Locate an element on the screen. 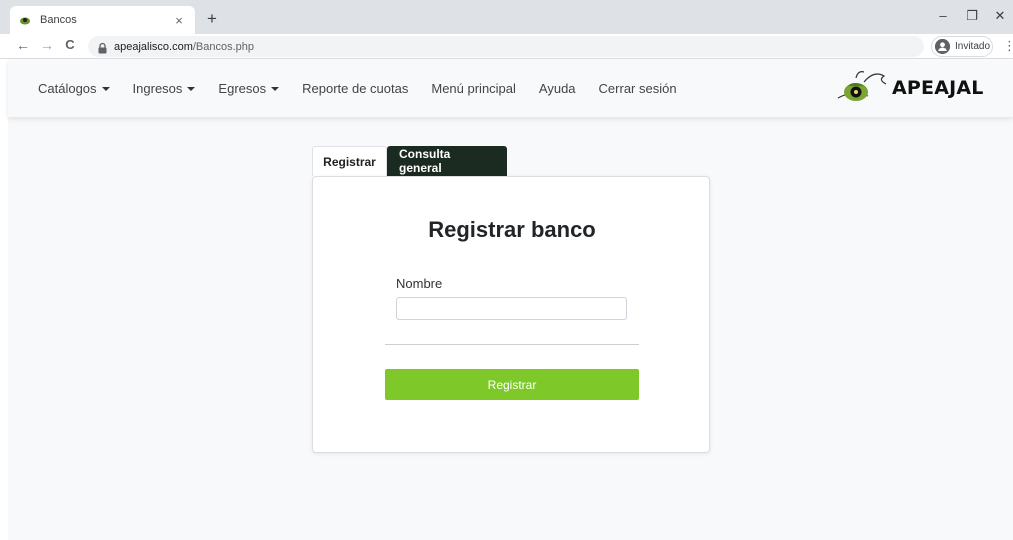  address-bar: apeajalisco.com/Bancos.php is located at coordinates (506, 46).